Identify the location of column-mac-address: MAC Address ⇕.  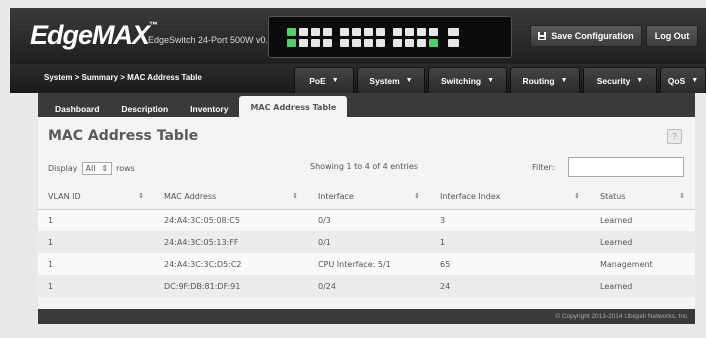
(231, 197).